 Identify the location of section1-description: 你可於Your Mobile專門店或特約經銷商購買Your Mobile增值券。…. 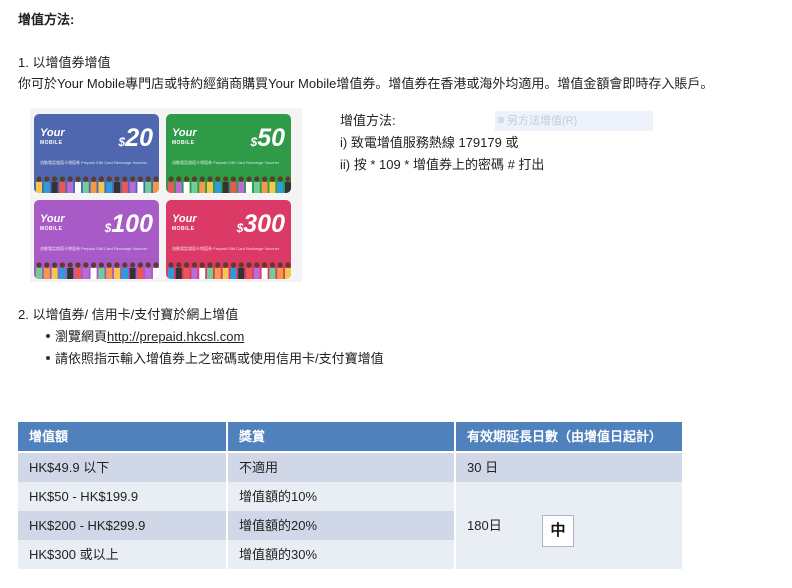
(366, 83).